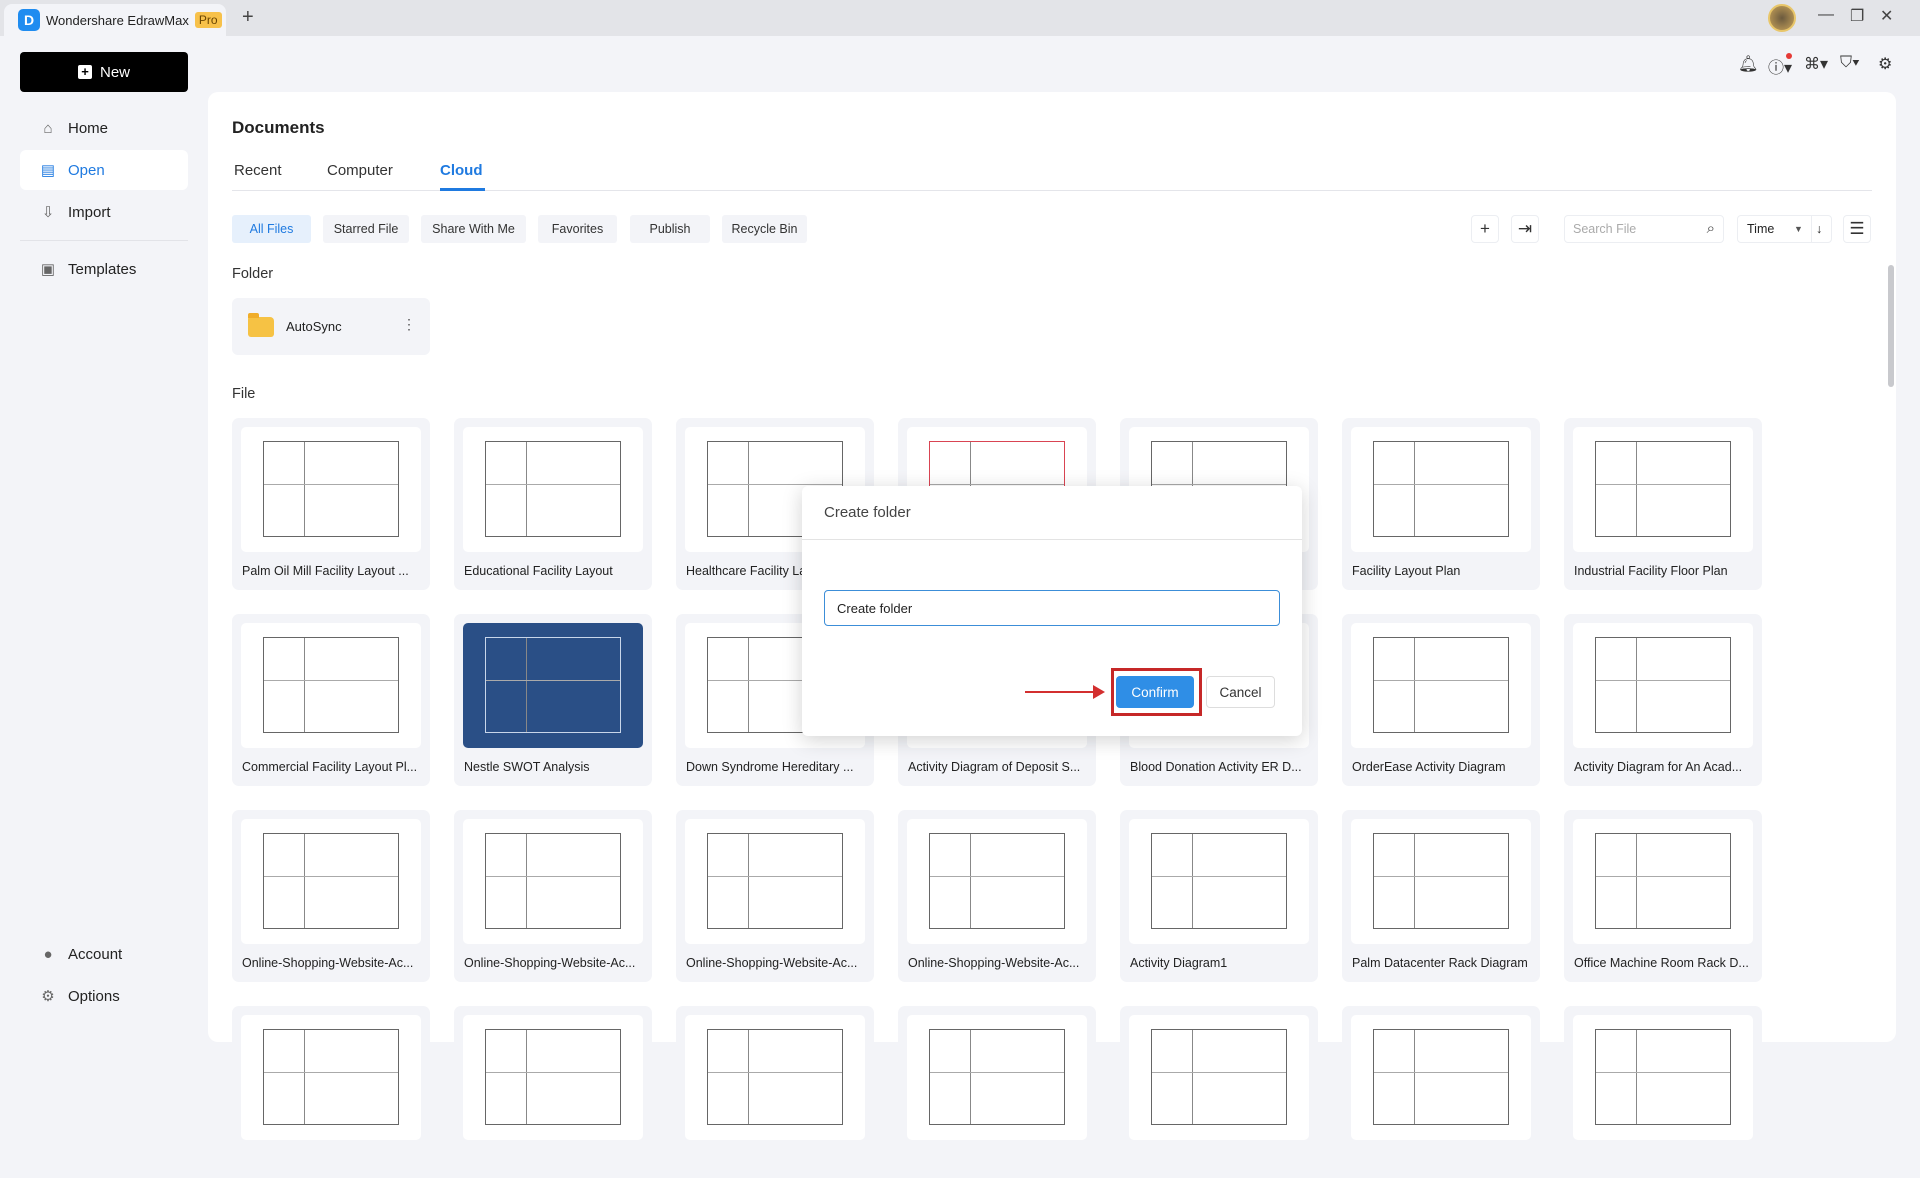 The image size is (1920, 1178). Describe the element at coordinates (1816, 229) in the screenshot. I see `sort-direction-icon: ↓` at that location.